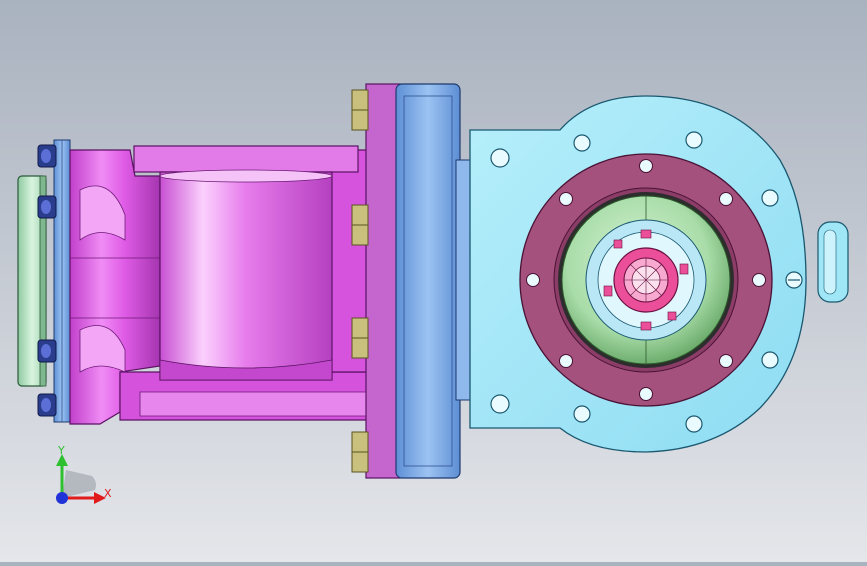 The image size is (867, 566). What do you see at coordinates (84, 474) in the screenshot?
I see `axis-triad: Y X` at bounding box center [84, 474].